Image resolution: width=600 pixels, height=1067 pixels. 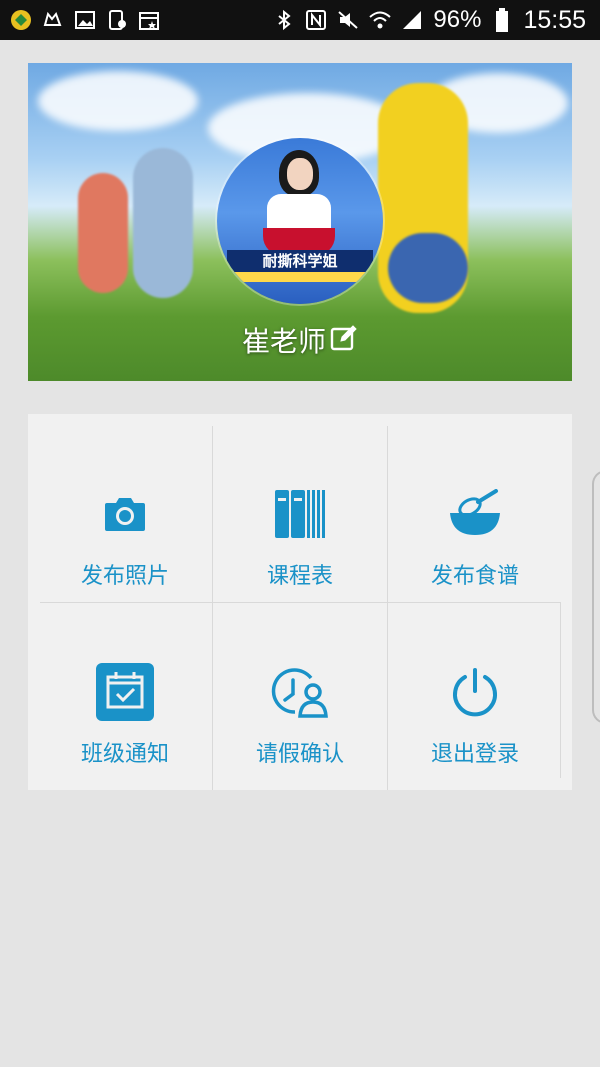 I want to click on image-icon, so click(x=85, y=20).